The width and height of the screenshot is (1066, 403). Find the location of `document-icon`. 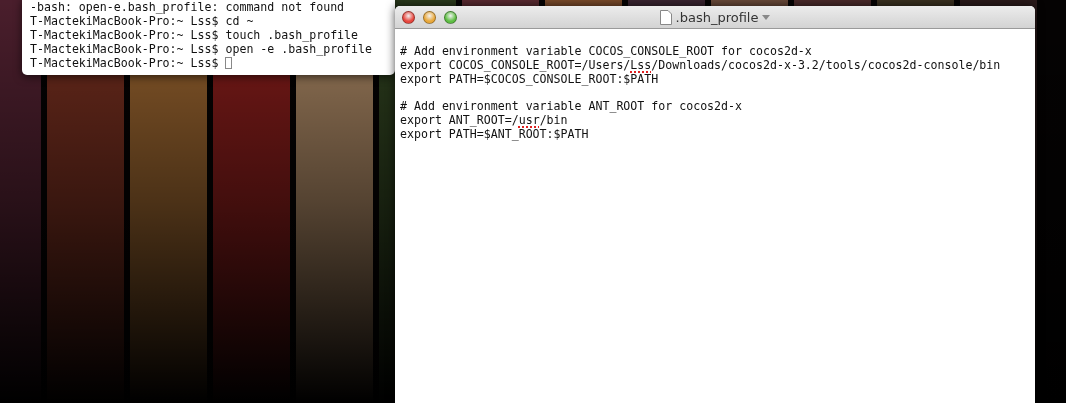

document-icon is located at coordinates (665, 17).